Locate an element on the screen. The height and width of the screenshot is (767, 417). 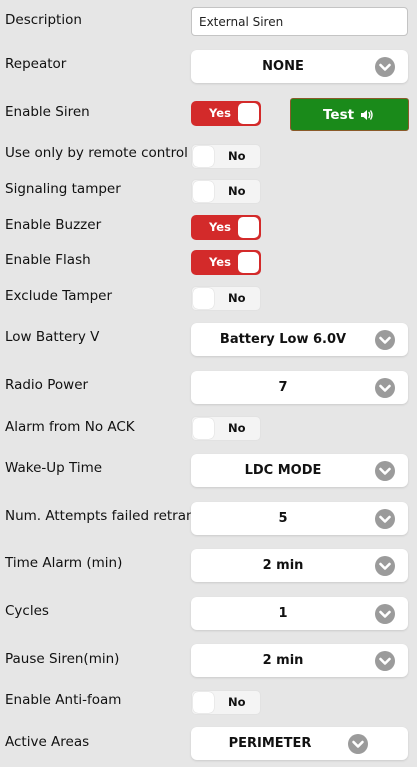
remote-only-toggle: No is located at coordinates (226, 156).